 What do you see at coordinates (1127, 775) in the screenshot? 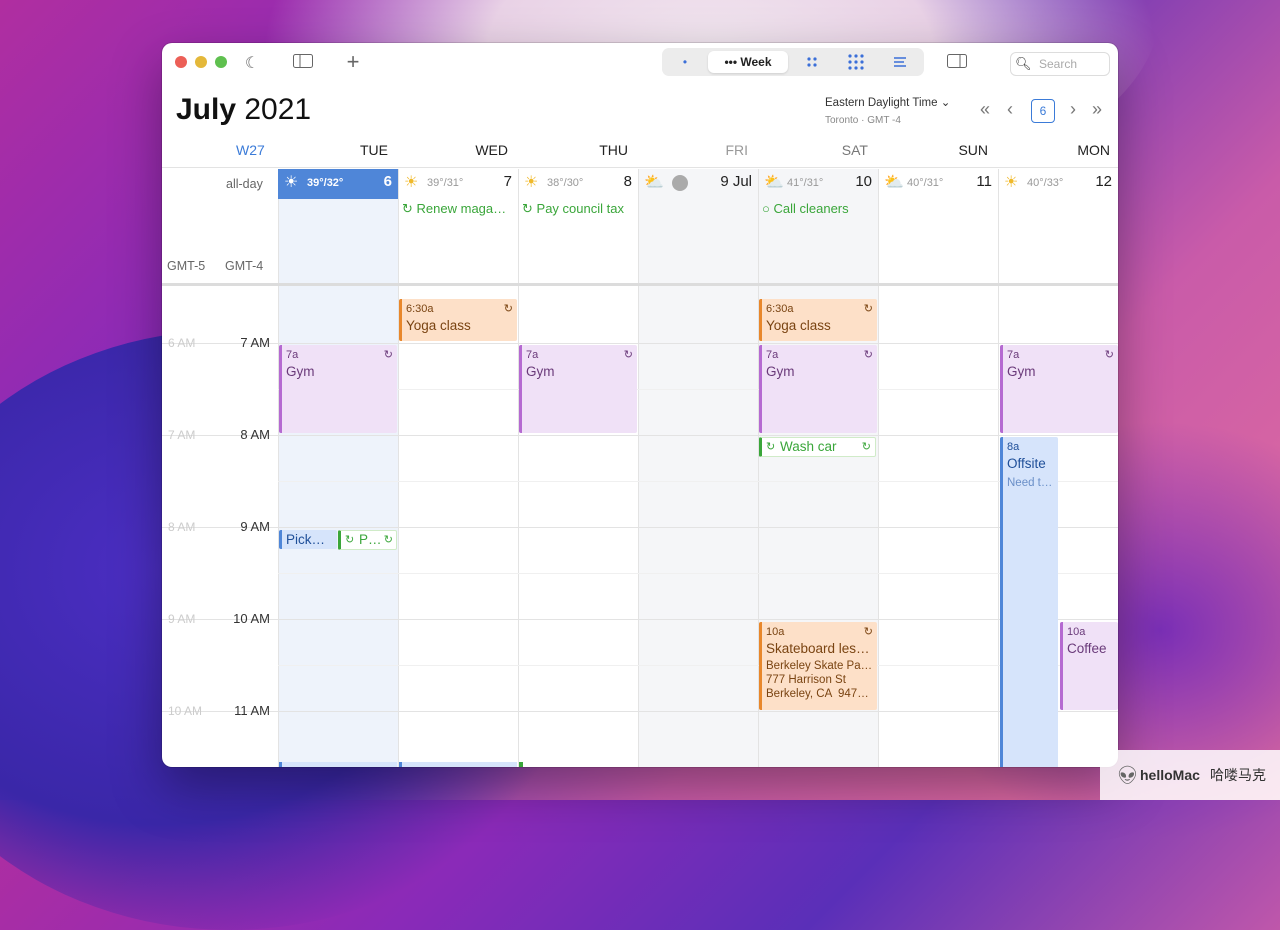
I see `alien-logo-icon: 👽︎` at bounding box center [1127, 775].